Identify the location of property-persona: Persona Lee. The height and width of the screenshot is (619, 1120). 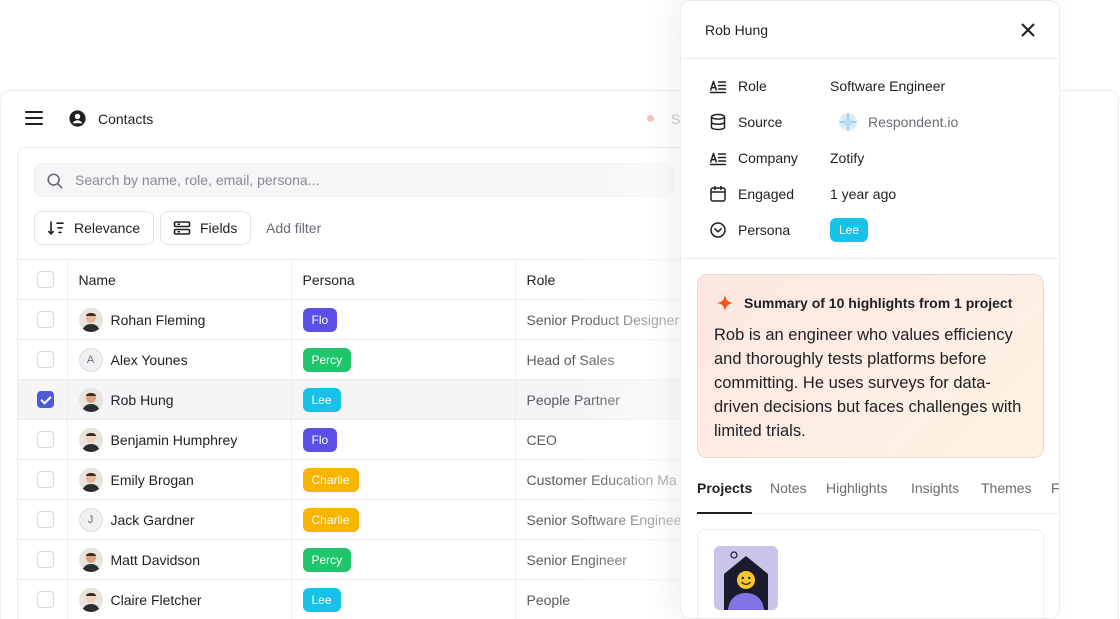
(789, 230).